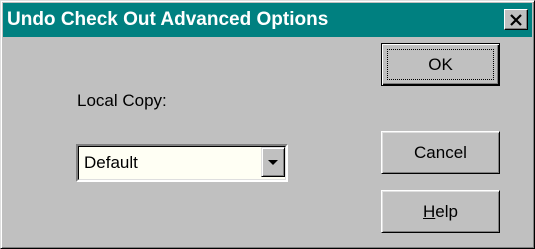 This screenshot has width=535, height=249. Describe the element at coordinates (122, 100) in the screenshot. I see `local-copy-label: Local Copy:` at that location.